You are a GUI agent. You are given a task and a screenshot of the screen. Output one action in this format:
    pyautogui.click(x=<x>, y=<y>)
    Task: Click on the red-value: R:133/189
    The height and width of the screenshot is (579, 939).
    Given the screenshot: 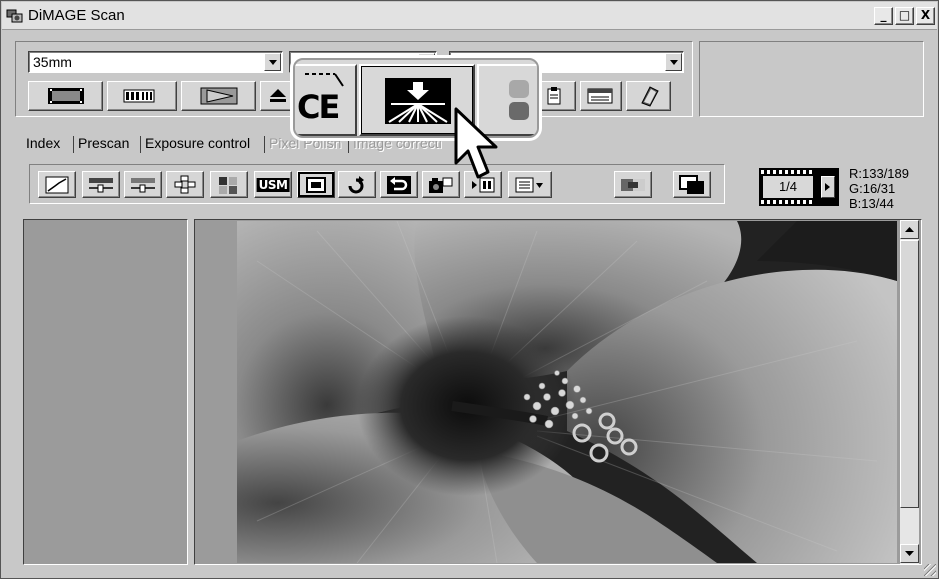 What is the action you would take?
    pyautogui.click(x=879, y=173)
    